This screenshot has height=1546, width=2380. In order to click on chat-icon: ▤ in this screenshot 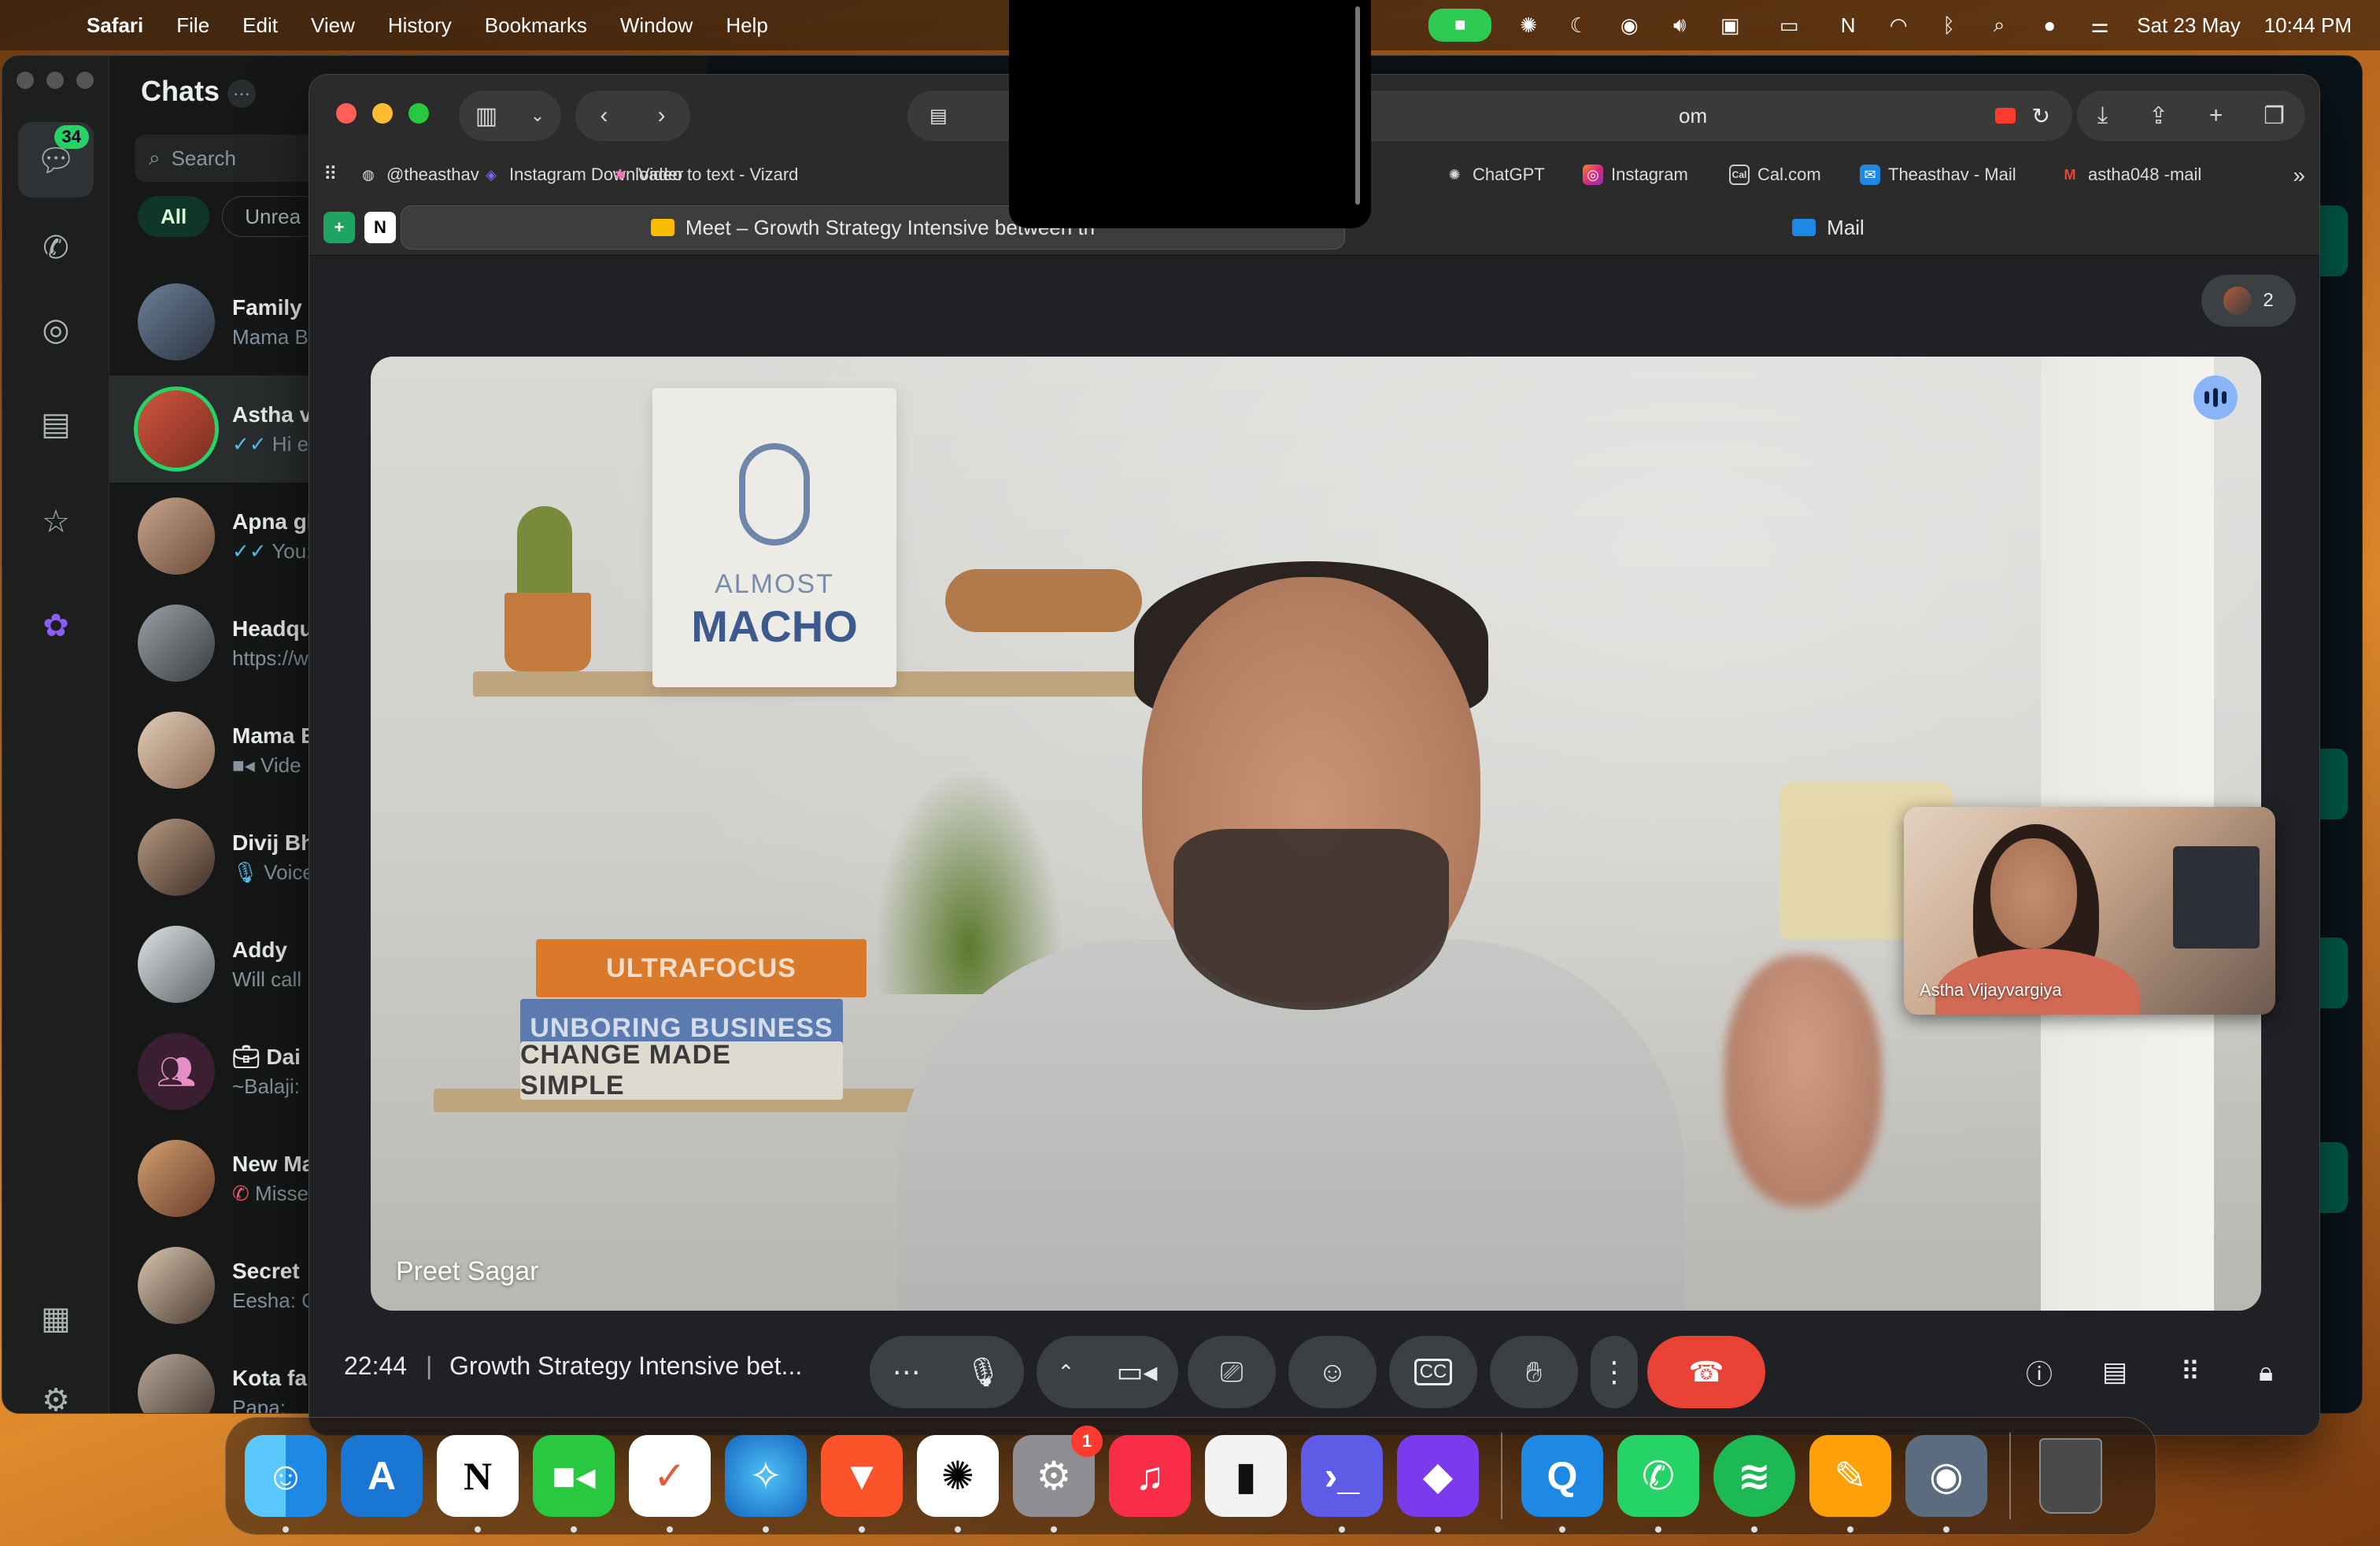, I will do `click(2114, 1373)`.